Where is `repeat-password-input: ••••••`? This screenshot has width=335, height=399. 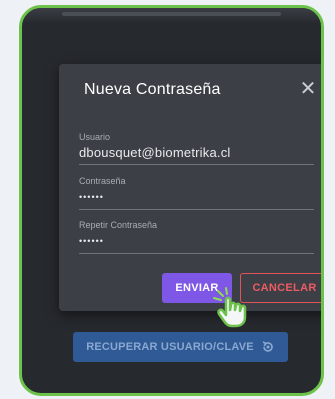 repeat-password-input: •••••• is located at coordinates (196, 243).